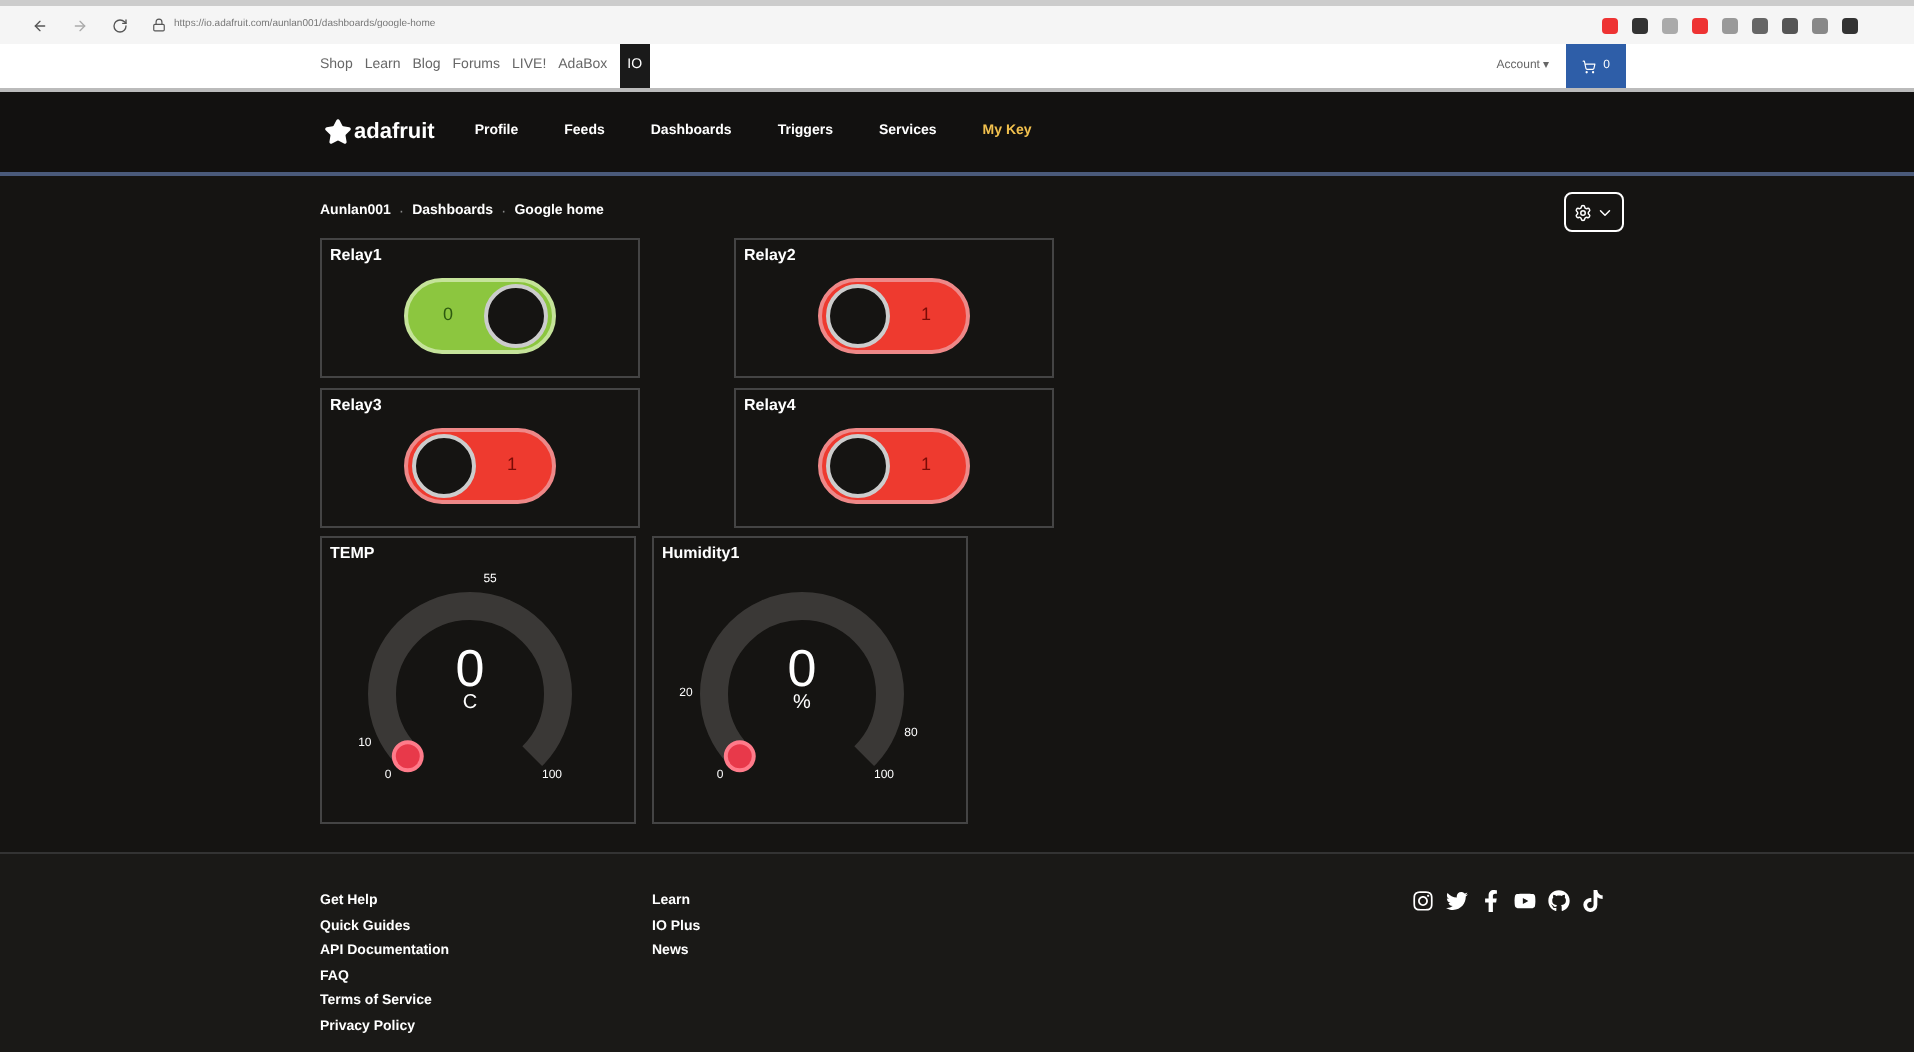 This screenshot has width=1914, height=1052. I want to click on reload-icon, so click(120, 25).